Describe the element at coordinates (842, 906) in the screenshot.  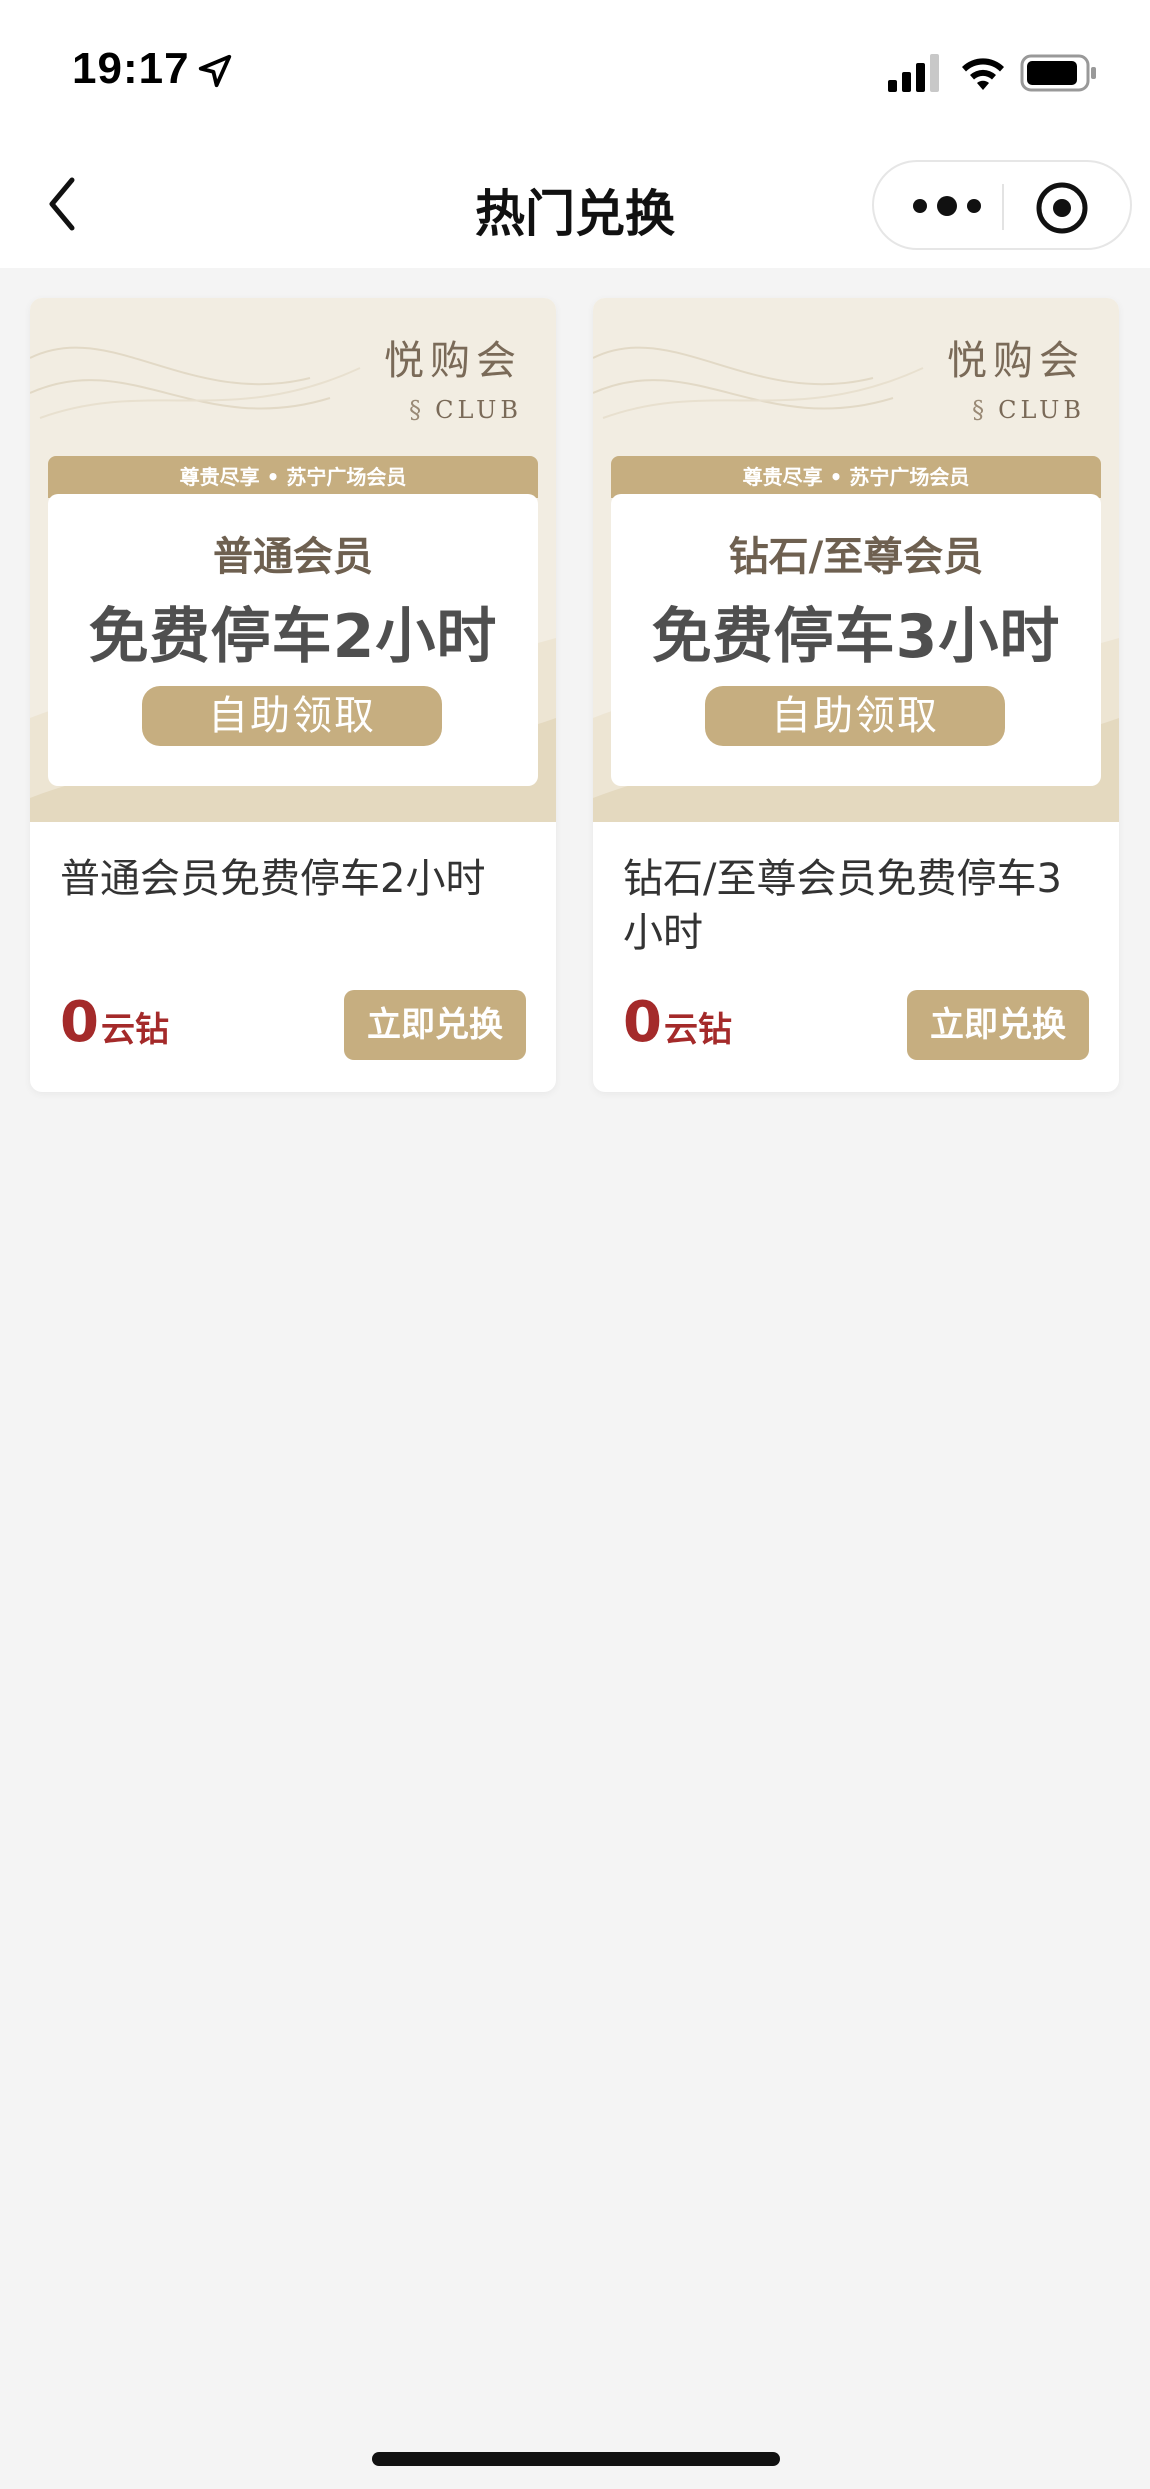
I see `card-title: 钻石/至尊会员免费停车3小时` at that location.